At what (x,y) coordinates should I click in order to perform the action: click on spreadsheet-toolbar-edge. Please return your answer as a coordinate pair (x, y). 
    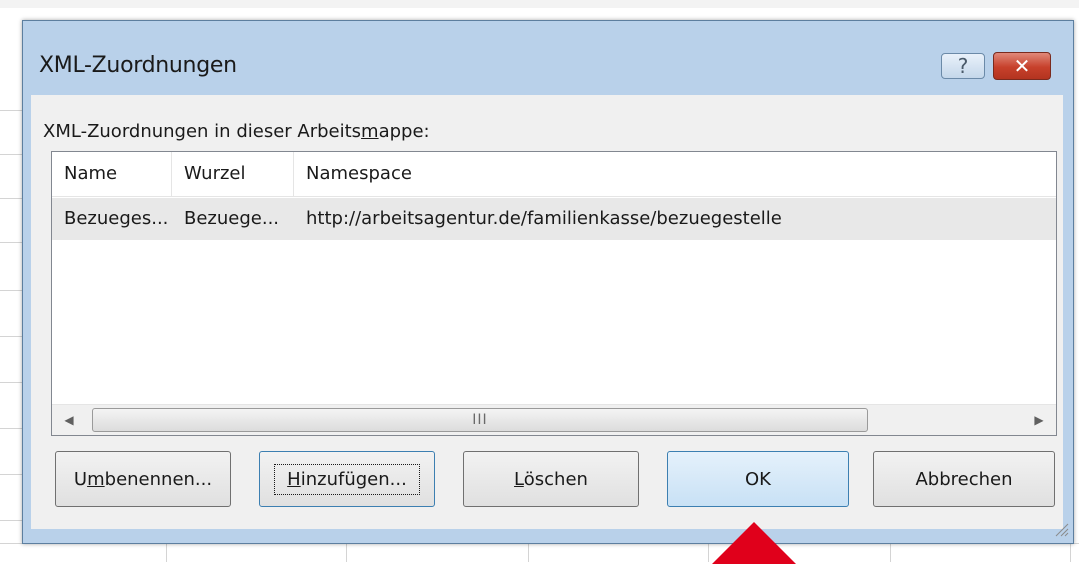
    Looking at the image, I should click on (539, 4).